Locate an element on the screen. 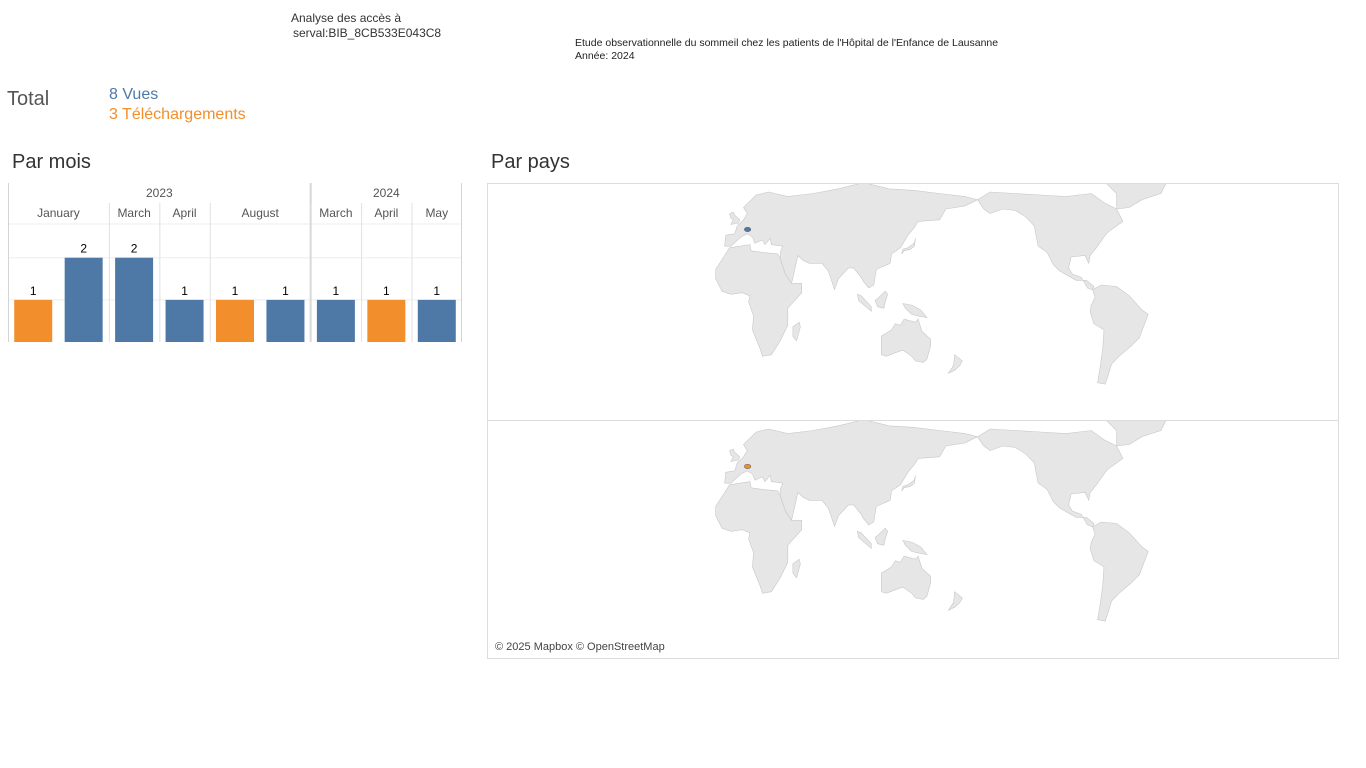  section-title-by-month: Par mois is located at coordinates (51, 162).